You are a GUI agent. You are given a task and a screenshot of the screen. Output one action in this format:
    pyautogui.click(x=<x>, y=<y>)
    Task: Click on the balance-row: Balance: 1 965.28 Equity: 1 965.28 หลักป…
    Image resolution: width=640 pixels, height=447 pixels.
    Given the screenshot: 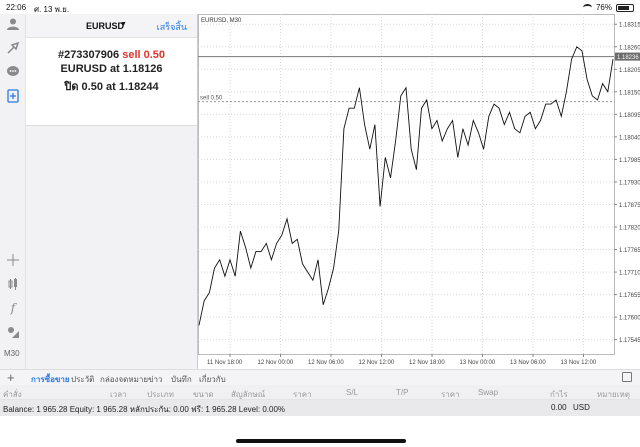 What is the action you would take?
    pyautogui.click(x=320, y=408)
    